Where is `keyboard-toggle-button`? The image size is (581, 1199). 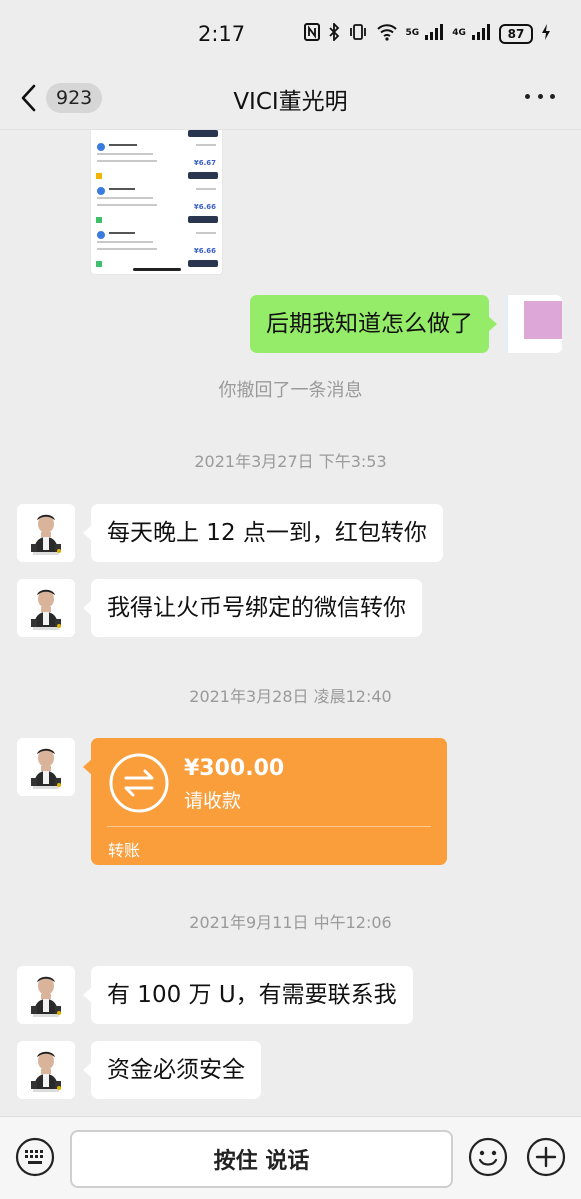
keyboard-toggle-button is located at coordinates (35, 1157).